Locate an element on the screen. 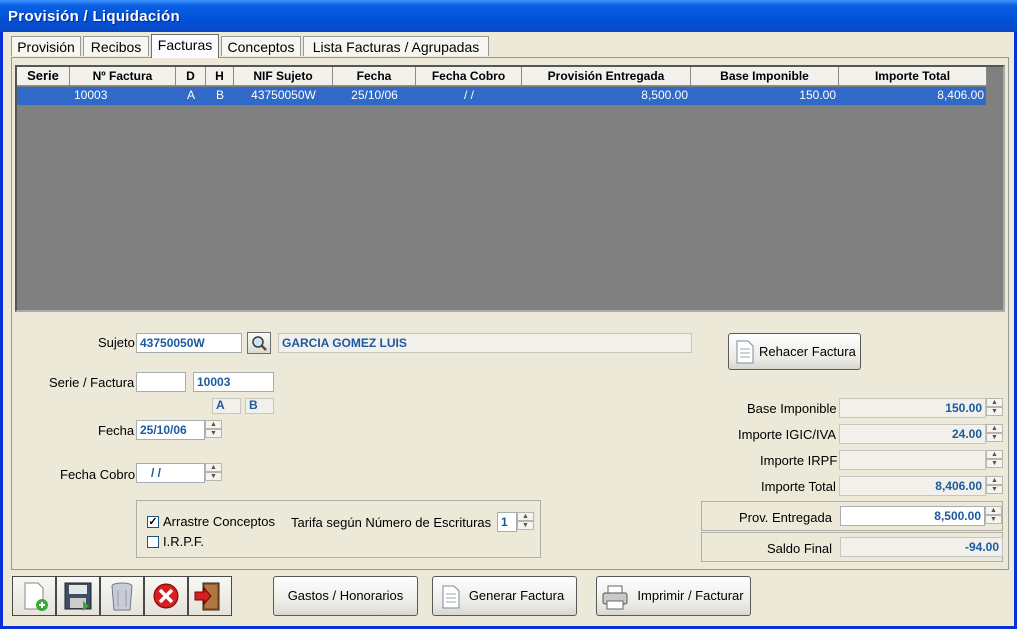 The image size is (1017, 629). col-h: H is located at coordinates (220, 76).